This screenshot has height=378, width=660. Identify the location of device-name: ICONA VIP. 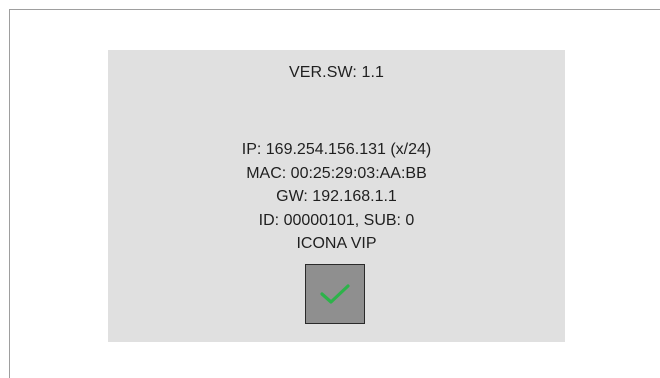
(336, 243).